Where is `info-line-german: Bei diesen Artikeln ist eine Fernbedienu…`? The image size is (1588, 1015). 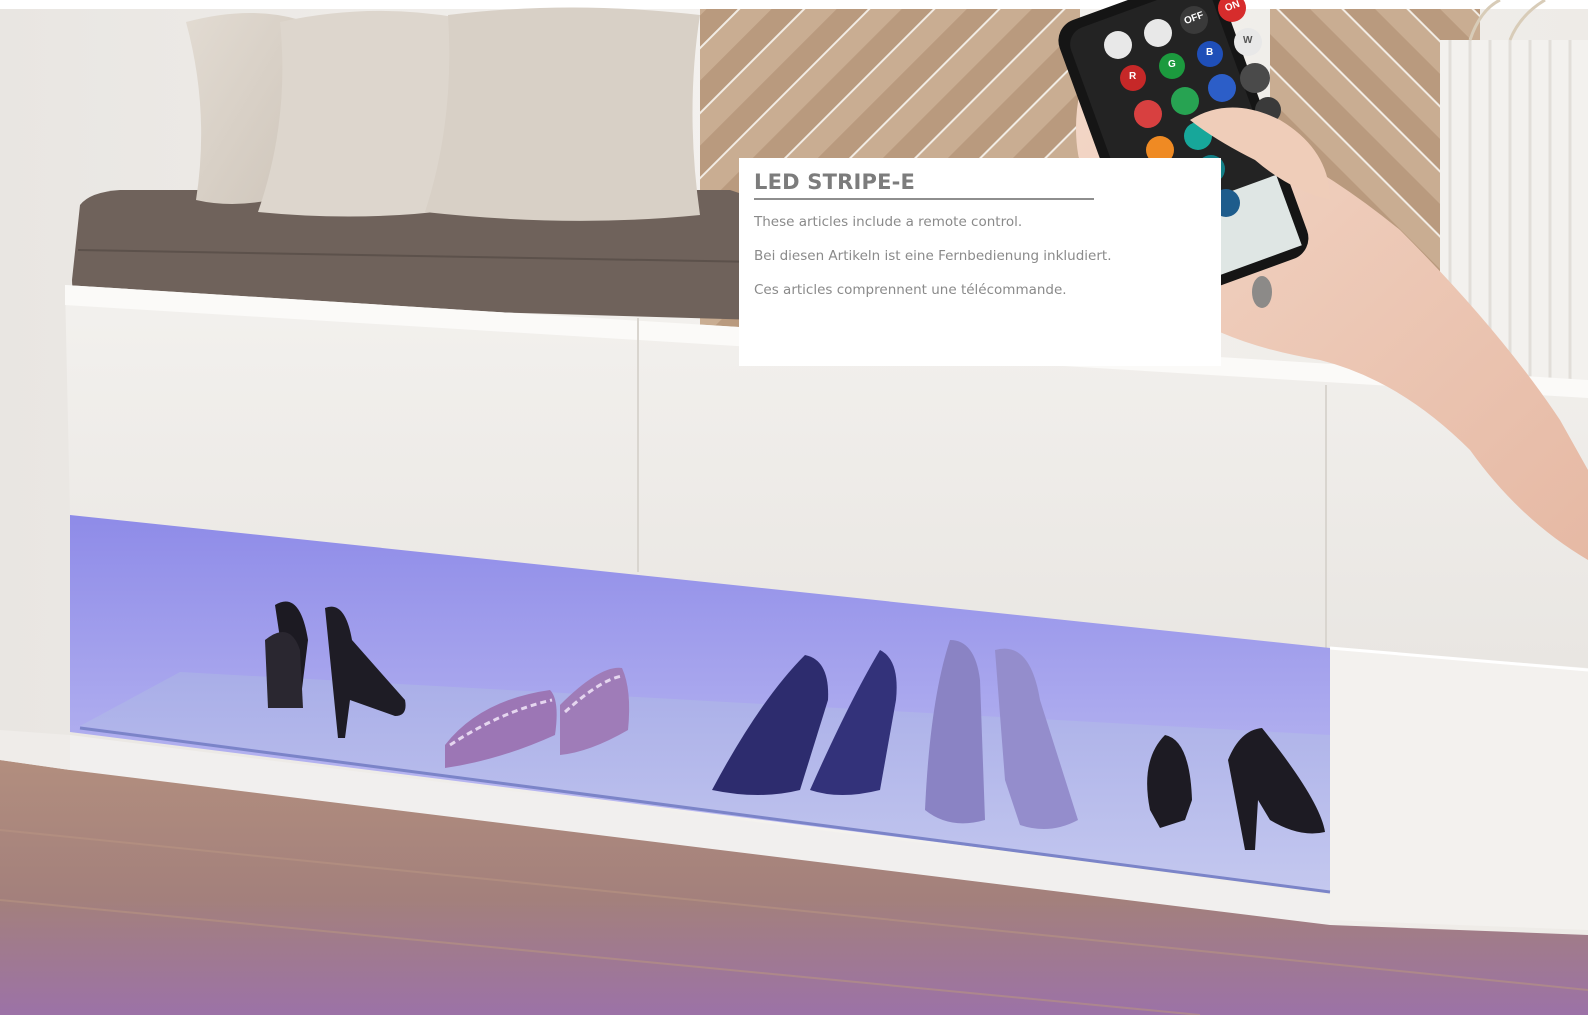
info-line-german: Bei diesen Artikeln ist eine Fernbedienu… is located at coordinates (933, 256).